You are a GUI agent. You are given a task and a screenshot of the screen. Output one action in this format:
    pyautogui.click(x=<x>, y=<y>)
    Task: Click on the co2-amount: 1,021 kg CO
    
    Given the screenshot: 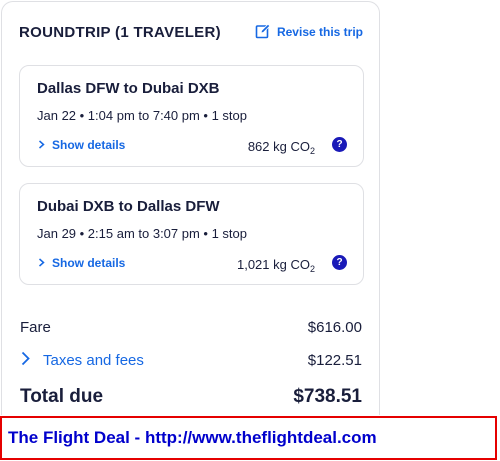 What is the action you would take?
    pyautogui.click(x=273, y=264)
    